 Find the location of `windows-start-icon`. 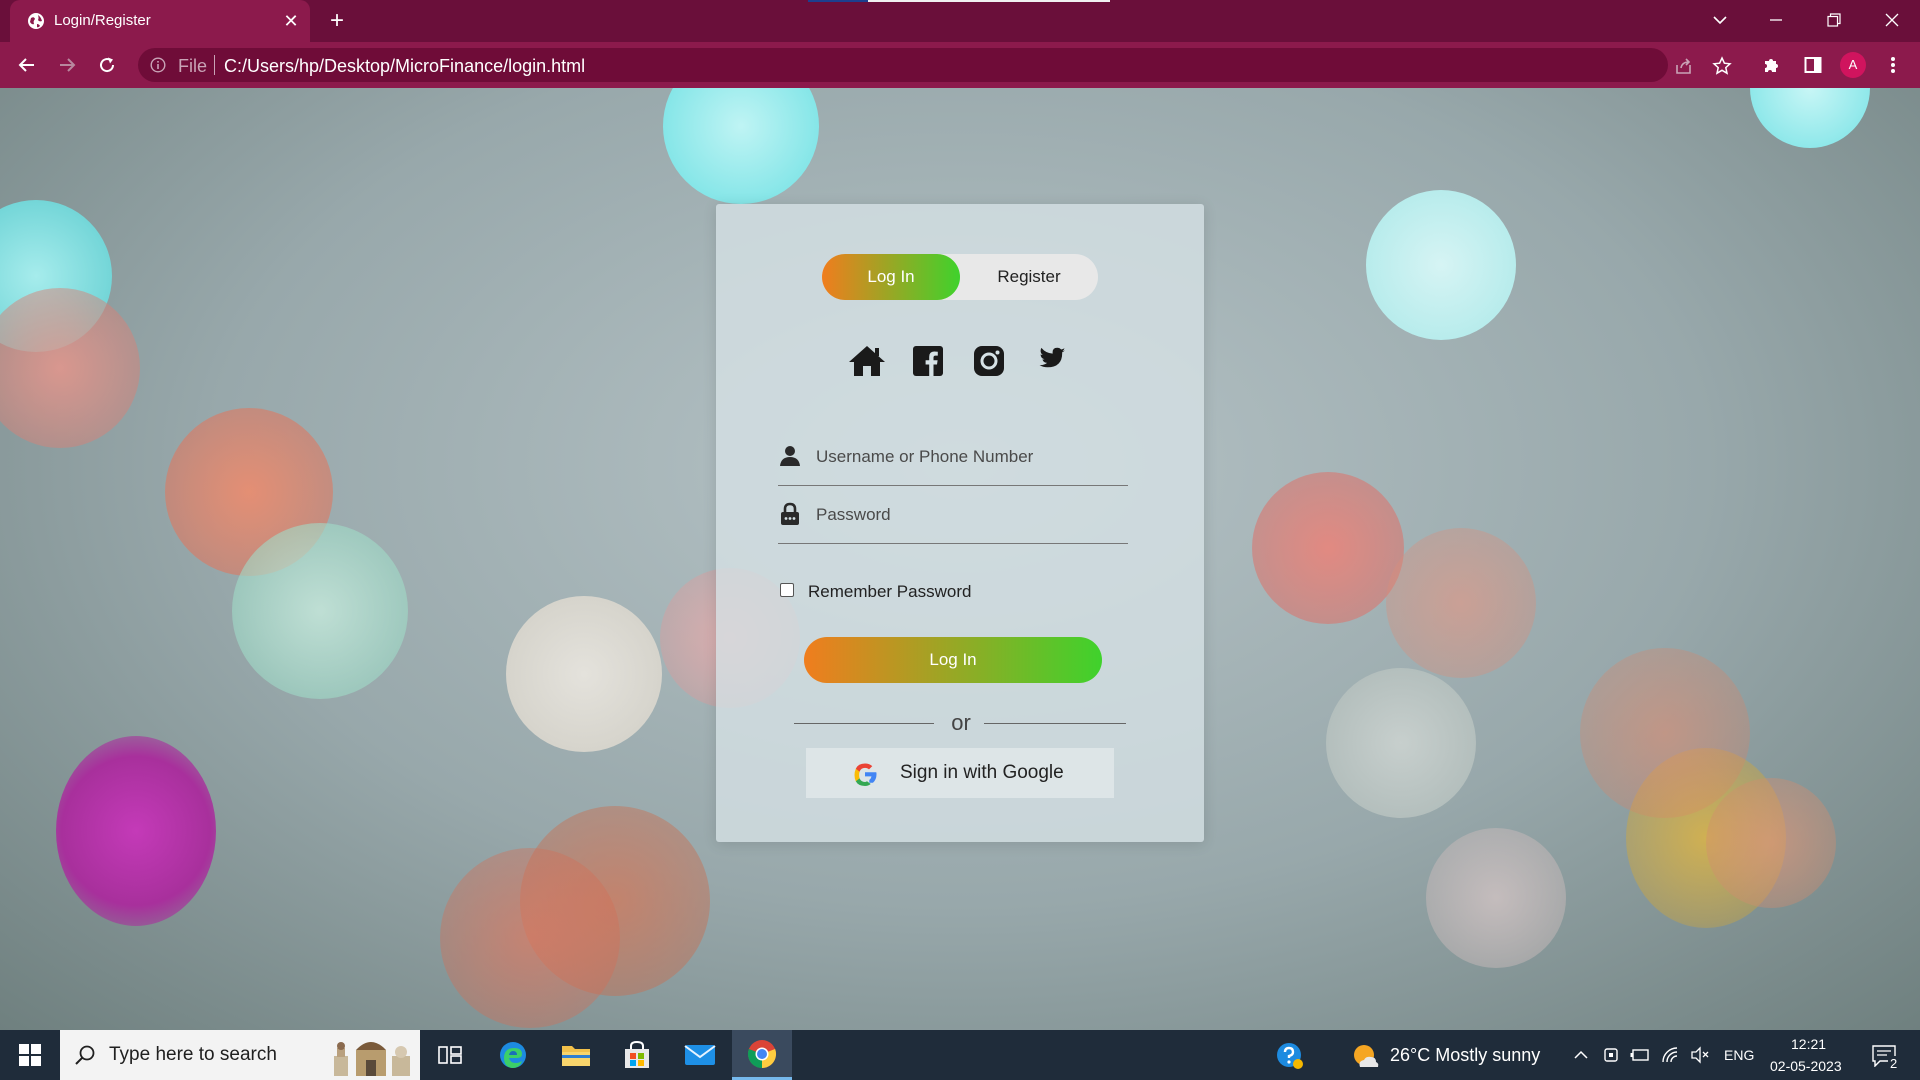

windows-start-icon is located at coordinates (30, 1055).